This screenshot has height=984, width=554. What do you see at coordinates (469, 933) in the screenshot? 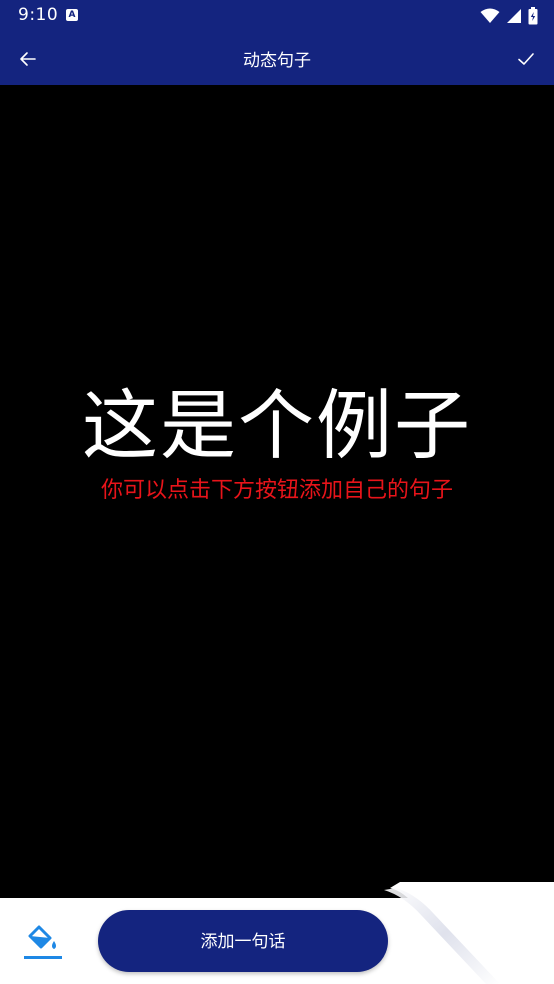
I see `swipe-decoration` at bounding box center [469, 933].